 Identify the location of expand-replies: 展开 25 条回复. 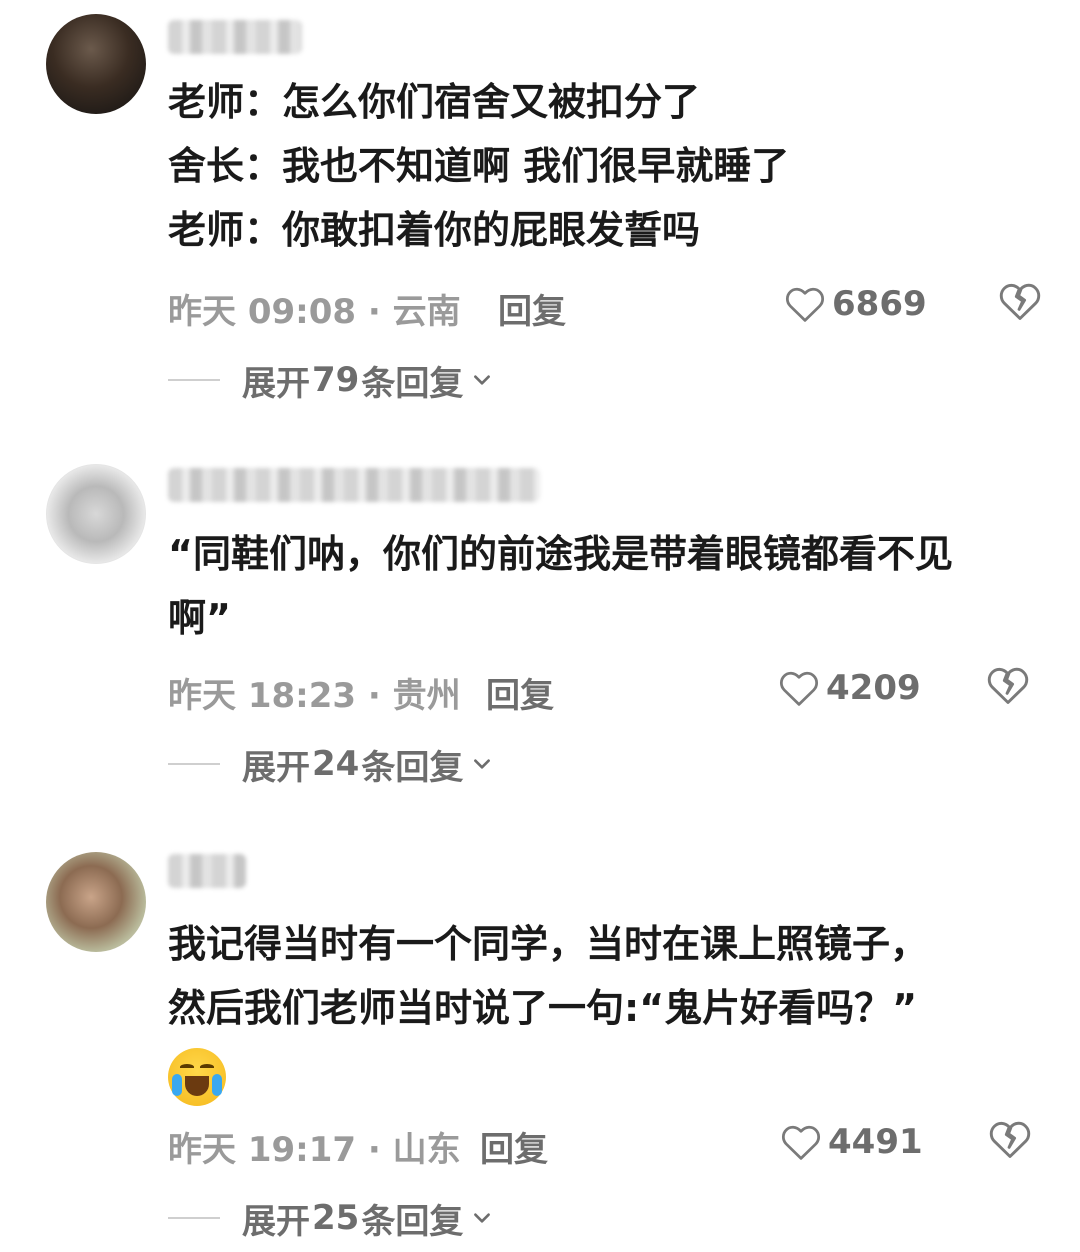
(330, 1219).